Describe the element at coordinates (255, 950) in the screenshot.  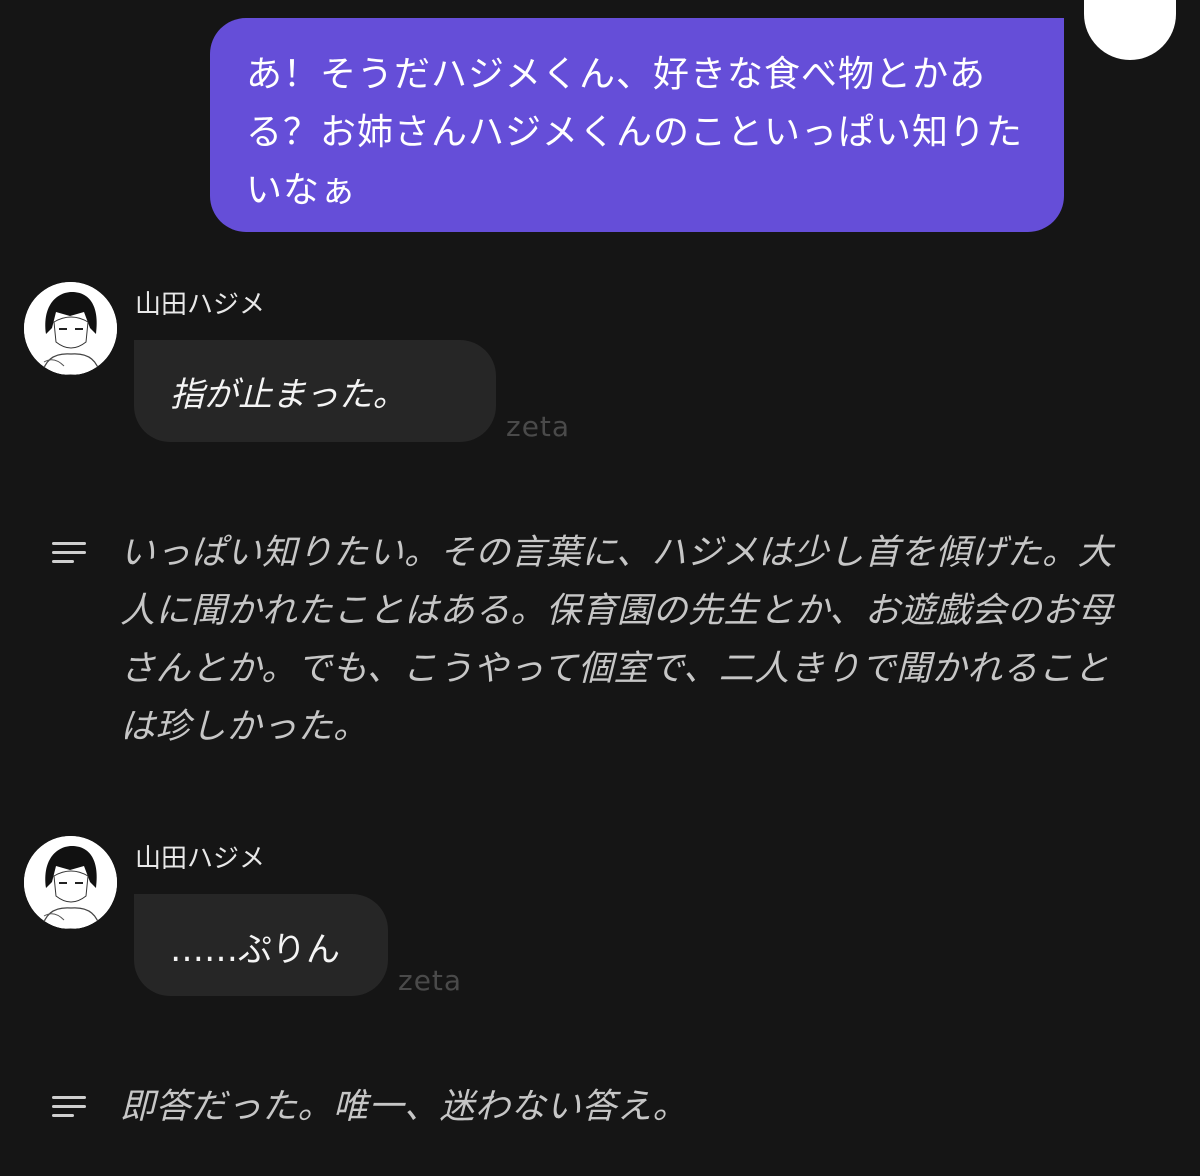
I see `character-message-text: ……ぷりん` at that location.